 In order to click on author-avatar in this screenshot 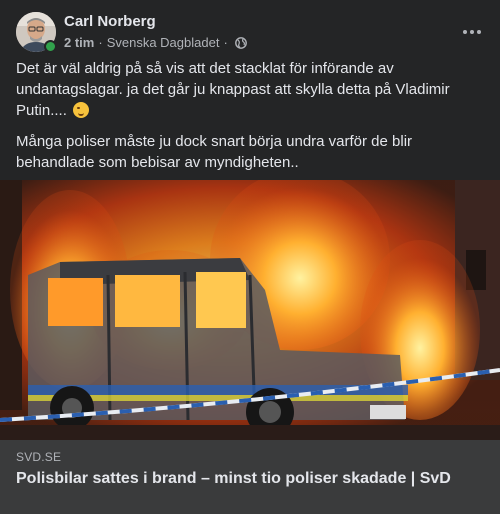, I will do `click(36, 32)`.